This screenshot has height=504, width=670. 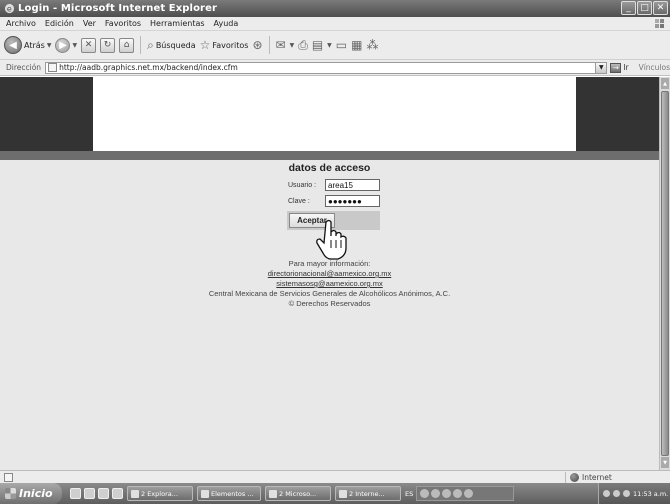 I want to click on desktop-quicklaunch-icon, so click(x=89, y=493).